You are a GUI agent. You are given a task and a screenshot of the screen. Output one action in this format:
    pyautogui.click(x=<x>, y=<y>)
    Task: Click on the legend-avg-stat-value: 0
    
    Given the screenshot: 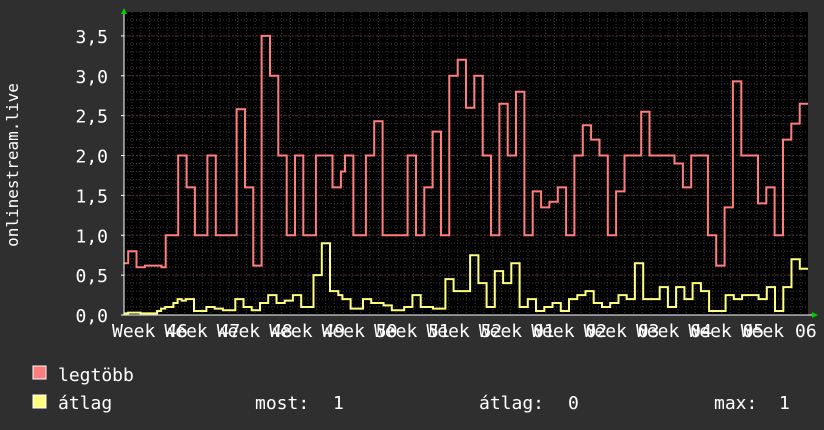 What is the action you would take?
    pyautogui.click(x=573, y=403)
    